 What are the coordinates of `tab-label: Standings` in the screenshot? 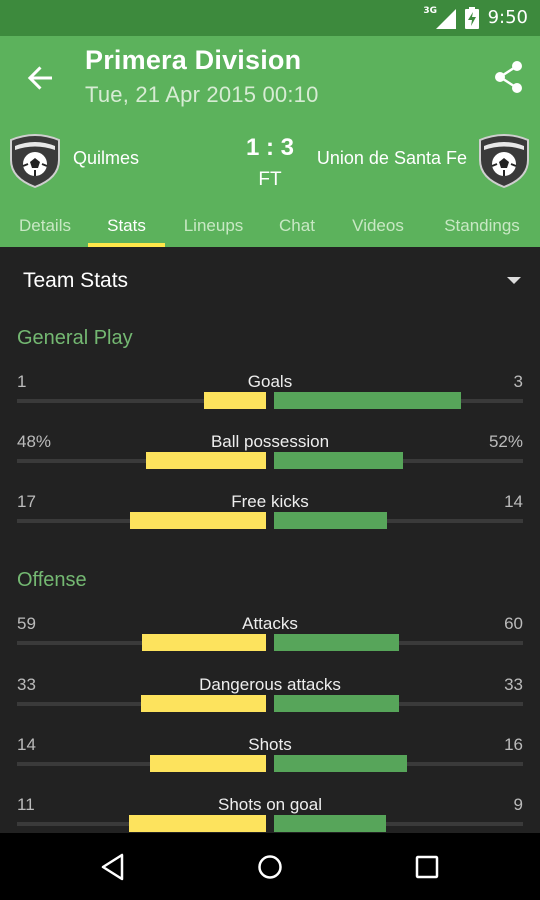 It's located at (482, 225).